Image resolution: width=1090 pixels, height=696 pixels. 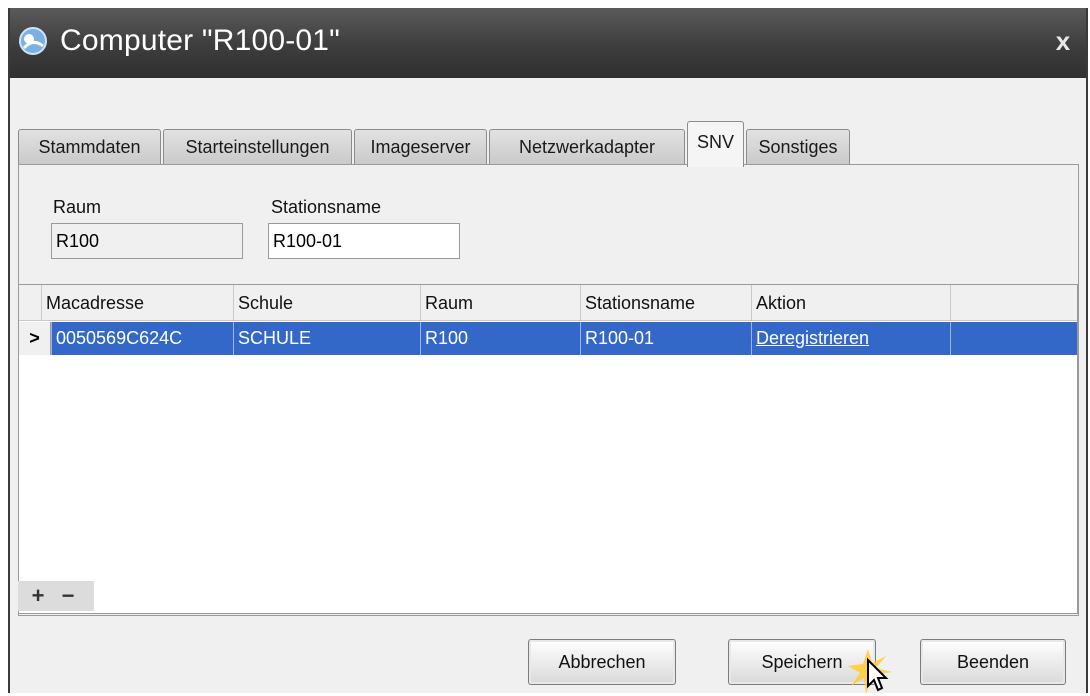 I want to click on title-bar: Computer "R100-01" x, so click(x=548, y=43).